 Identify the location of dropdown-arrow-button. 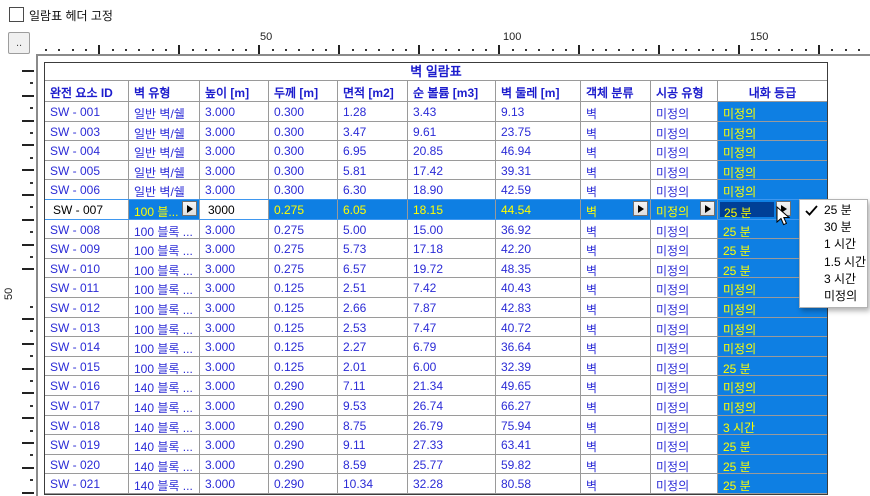
(707, 209).